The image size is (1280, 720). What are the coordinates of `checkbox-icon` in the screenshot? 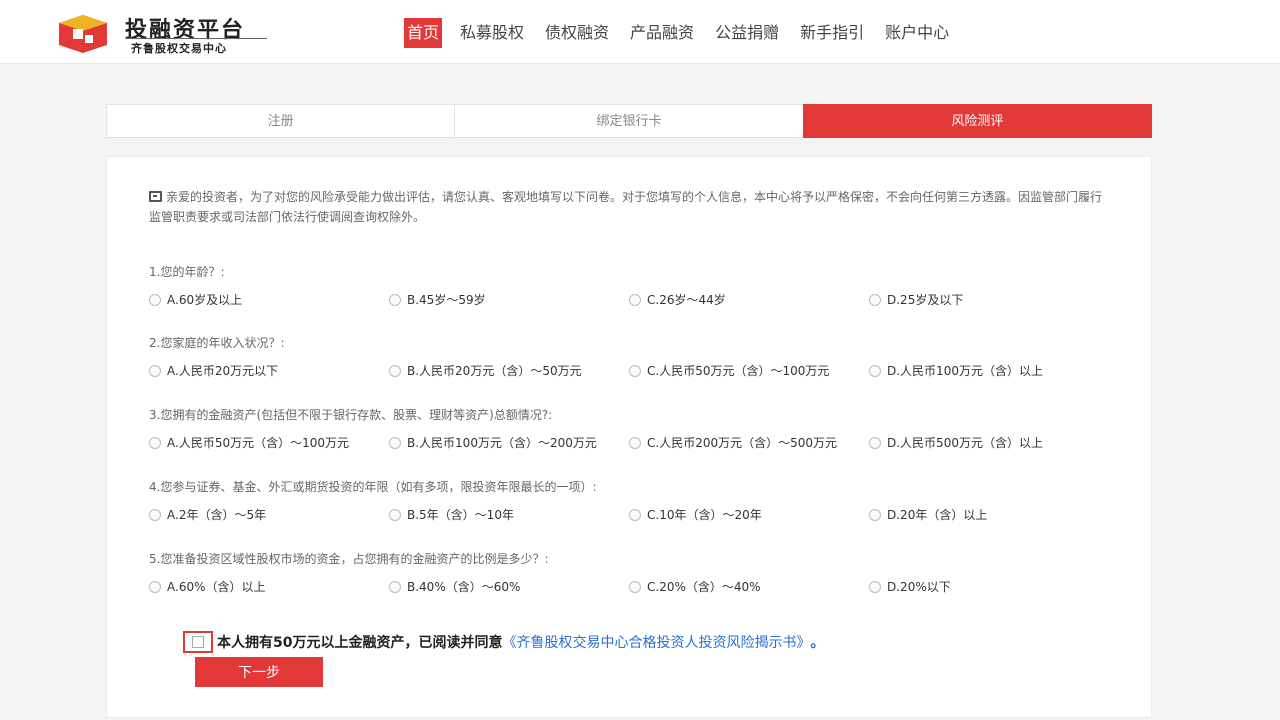 It's located at (198, 642).